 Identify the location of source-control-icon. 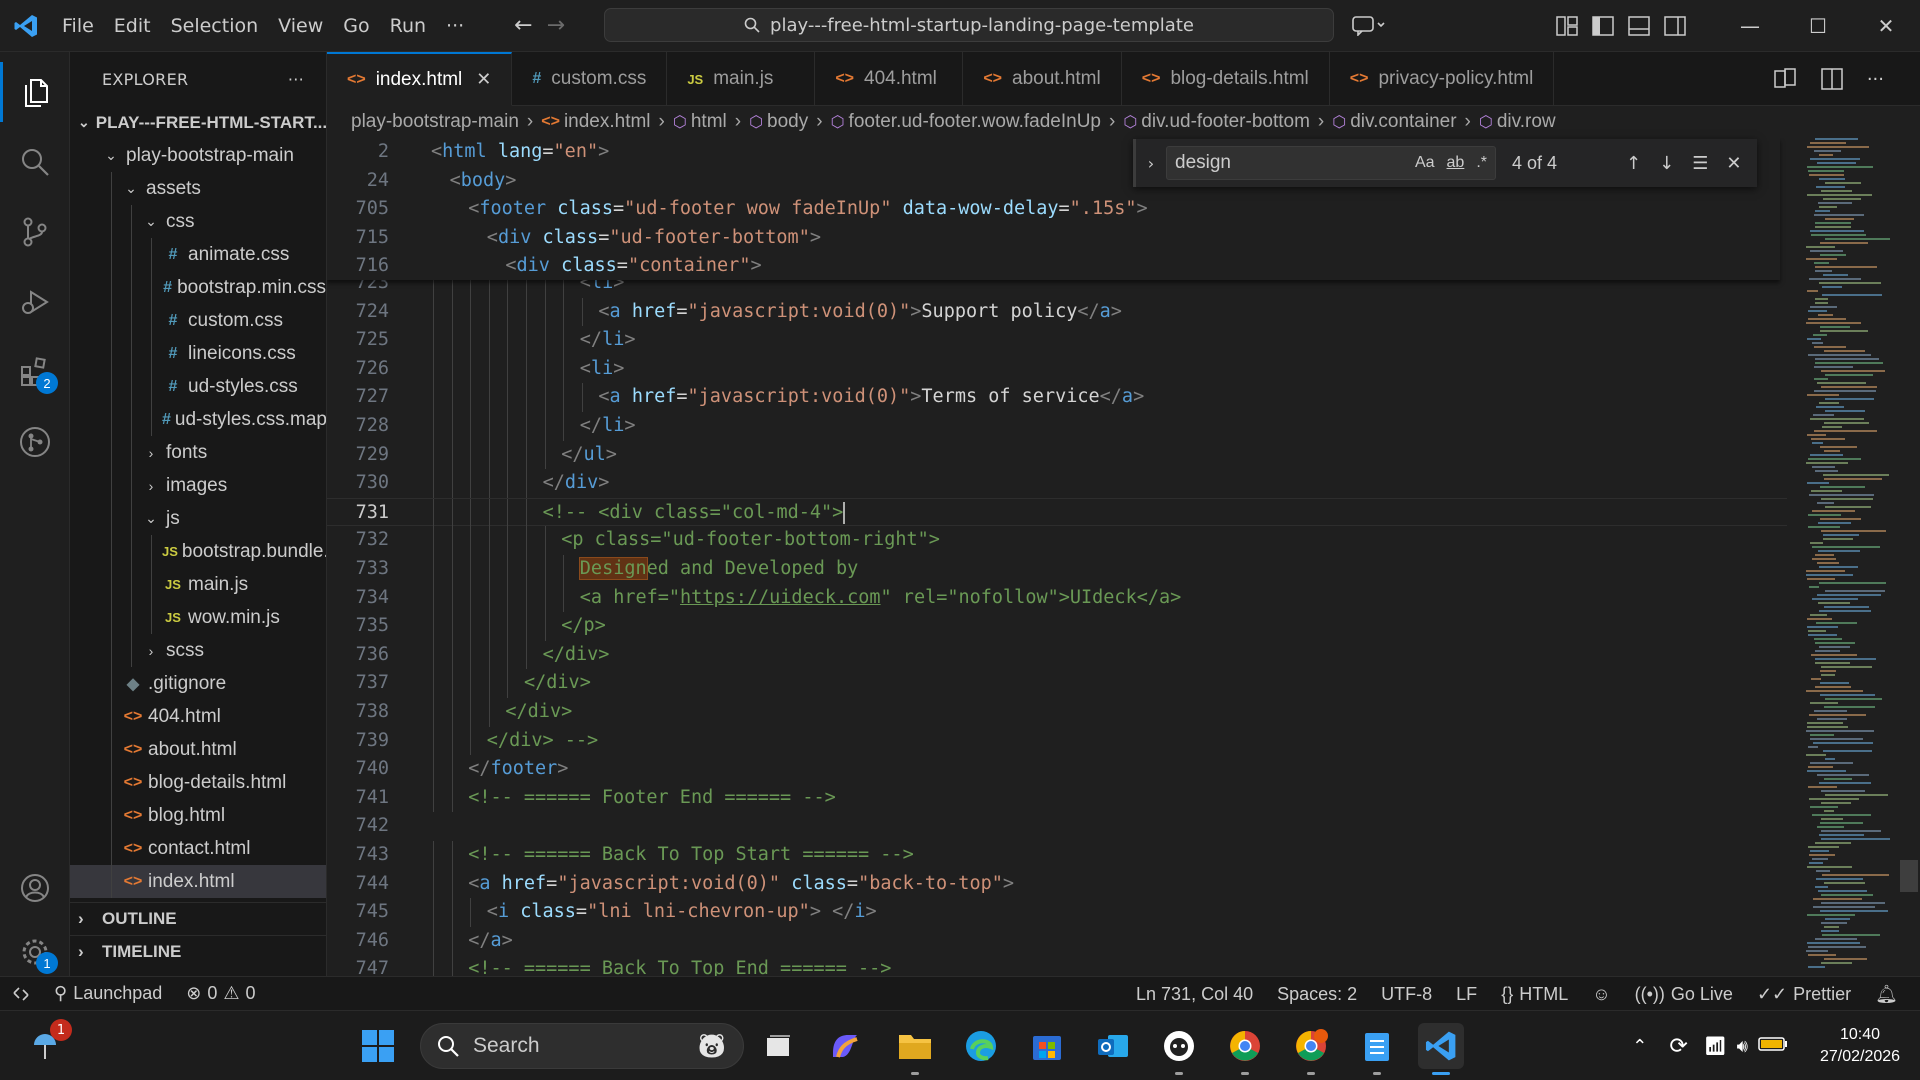
(35, 232).